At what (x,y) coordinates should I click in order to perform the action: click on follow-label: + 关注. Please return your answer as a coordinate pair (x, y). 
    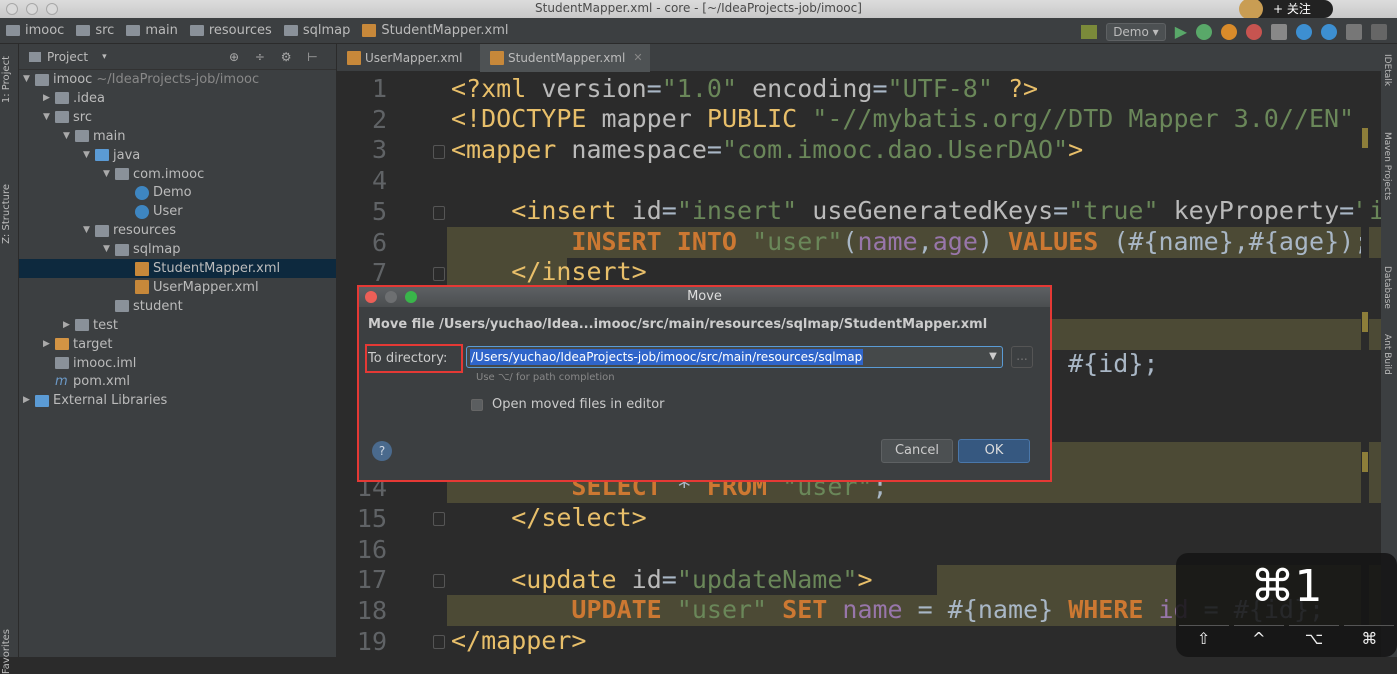
    Looking at the image, I should click on (1292, 9).